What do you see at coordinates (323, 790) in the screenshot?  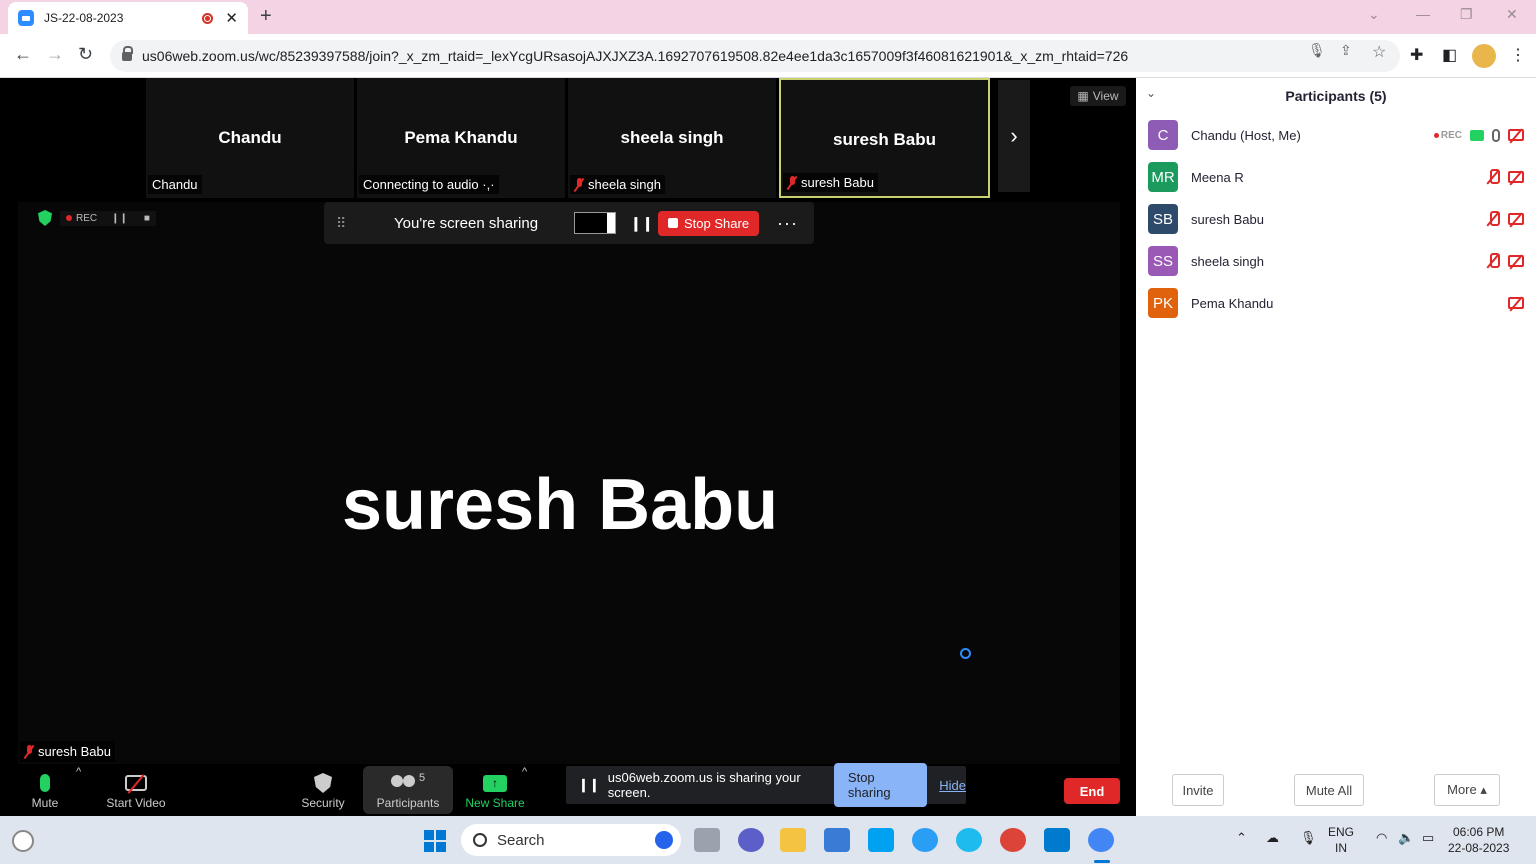 I see `security-button: Security` at bounding box center [323, 790].